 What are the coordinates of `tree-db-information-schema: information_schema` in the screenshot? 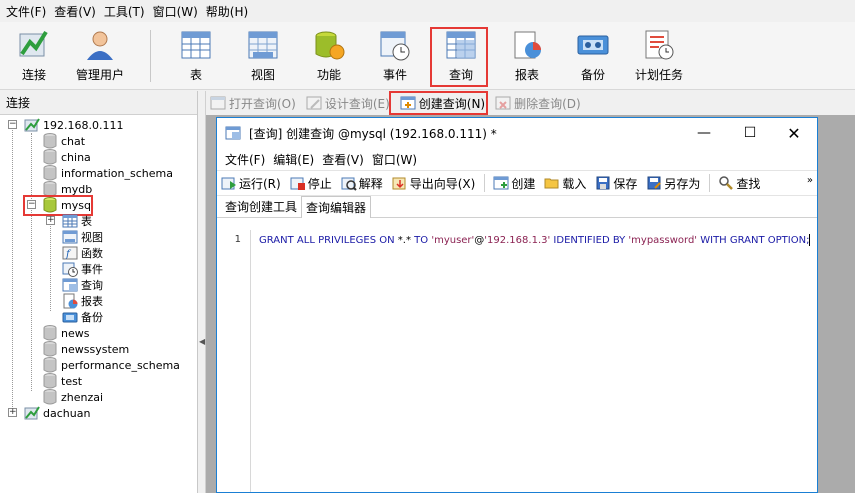 It's located at (107, 173).